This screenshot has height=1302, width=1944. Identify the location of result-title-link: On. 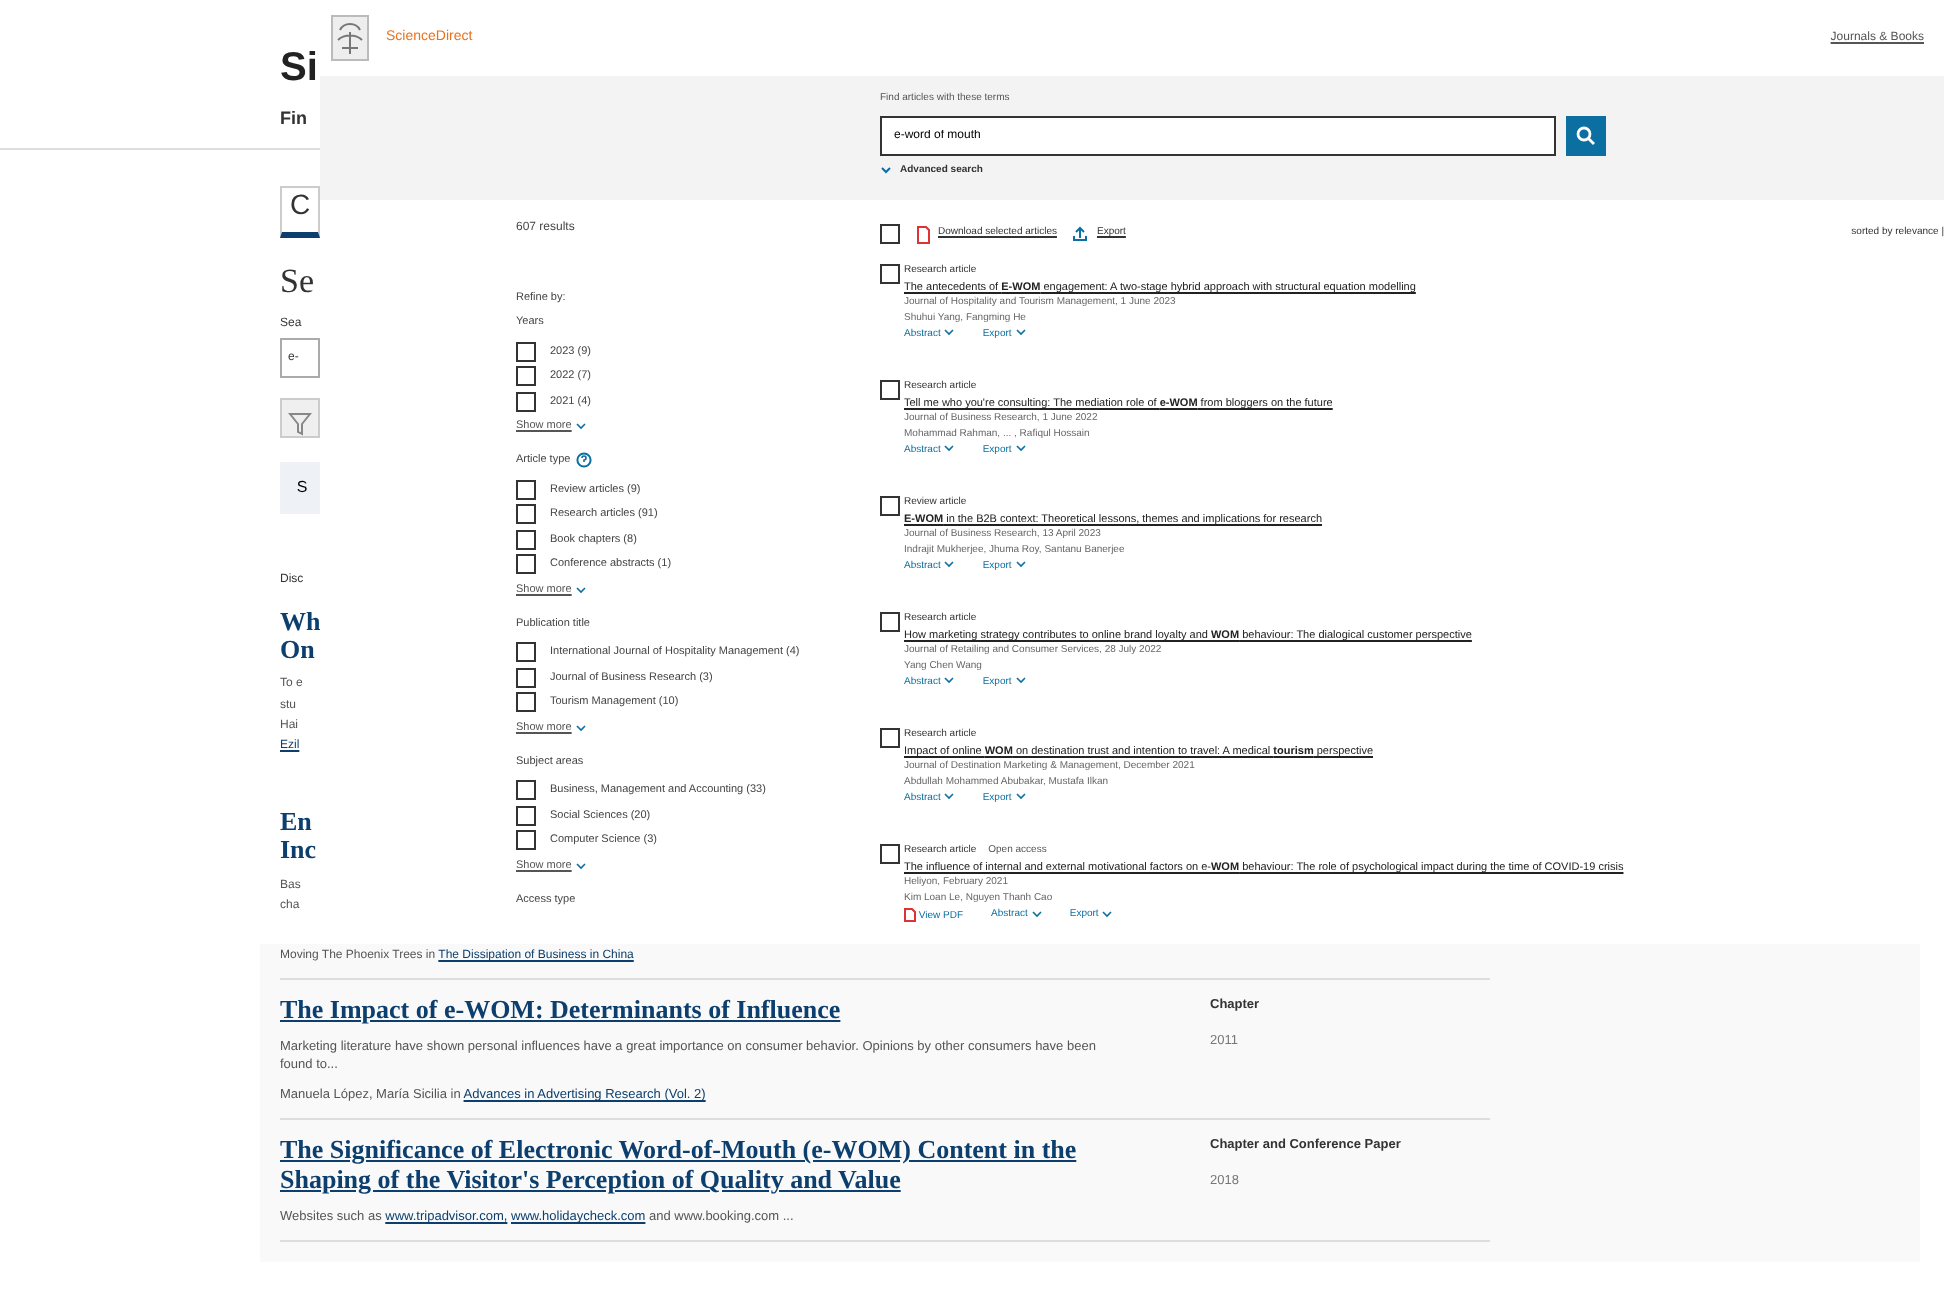
(297, 650).